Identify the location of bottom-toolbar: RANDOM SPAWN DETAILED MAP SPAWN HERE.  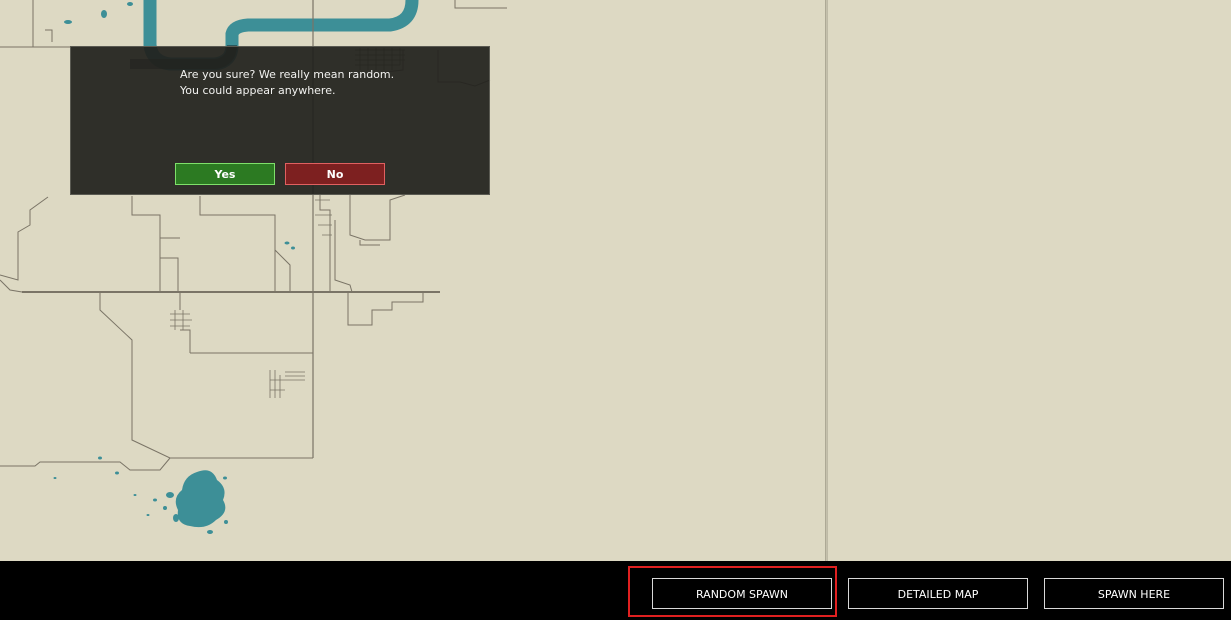
(615, 590).